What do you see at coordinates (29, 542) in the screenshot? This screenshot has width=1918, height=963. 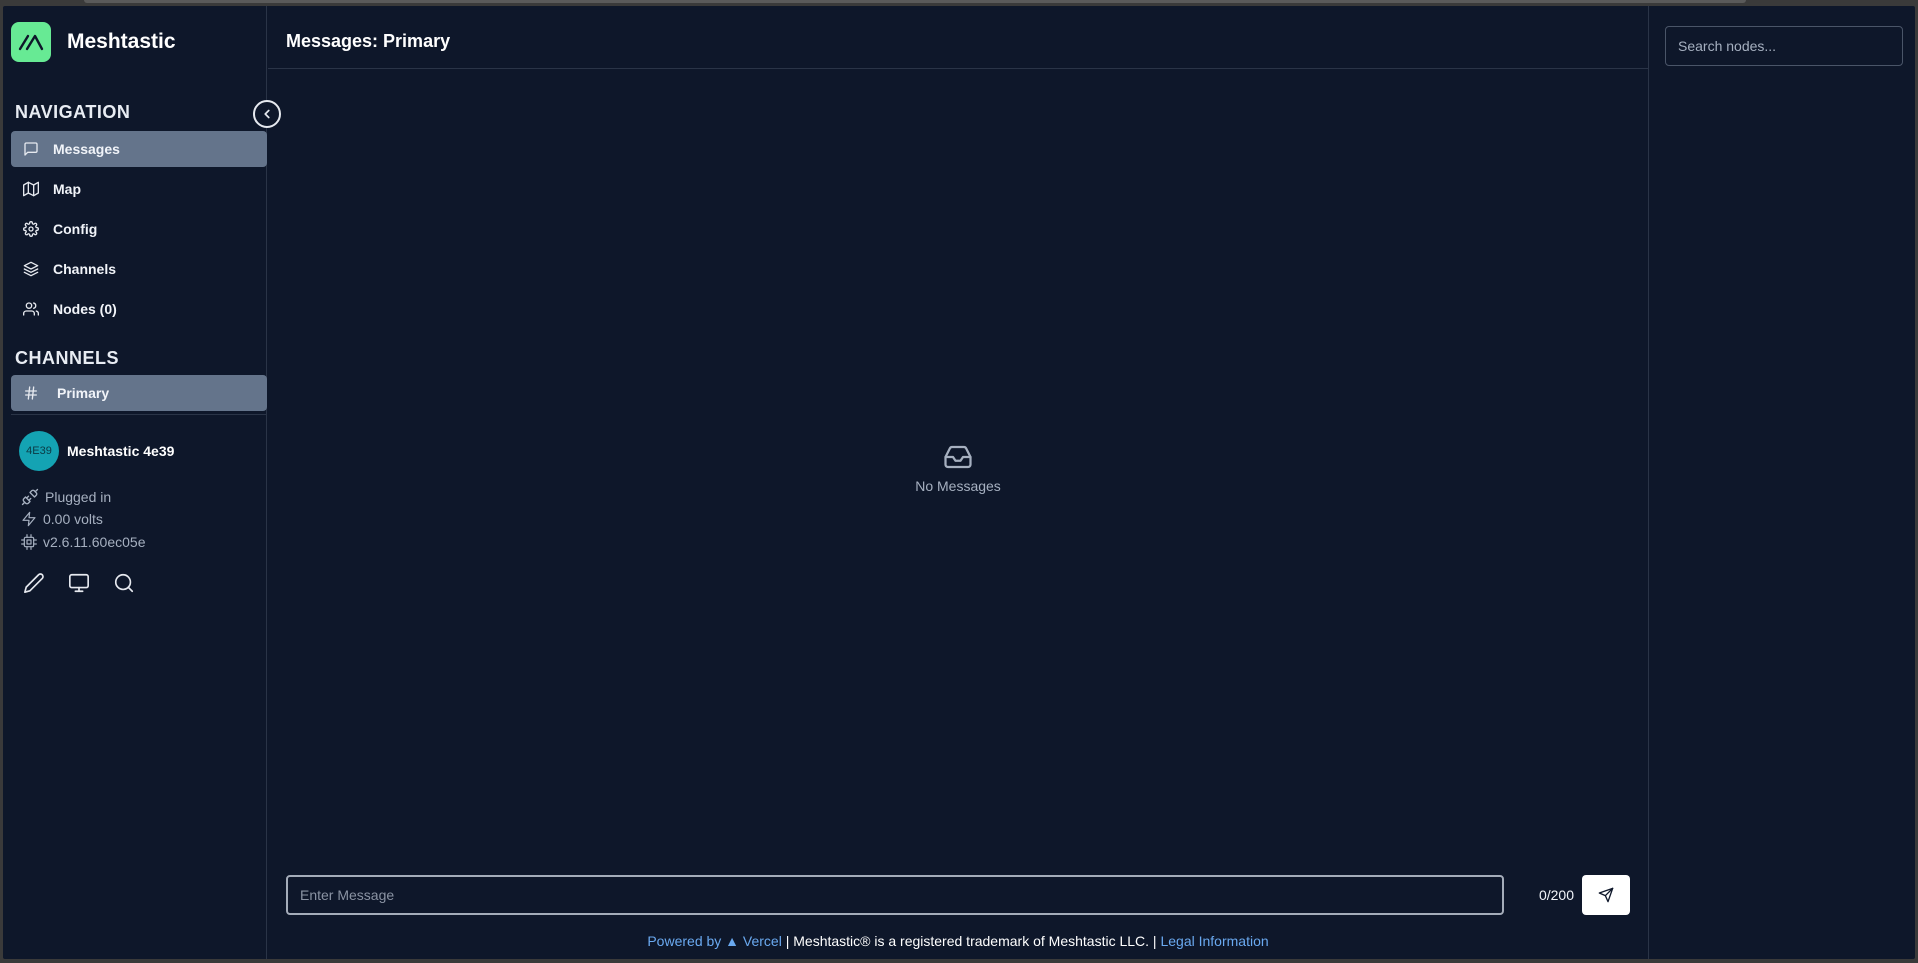 I see `cpu-icon` at bounding box center [29, 542].